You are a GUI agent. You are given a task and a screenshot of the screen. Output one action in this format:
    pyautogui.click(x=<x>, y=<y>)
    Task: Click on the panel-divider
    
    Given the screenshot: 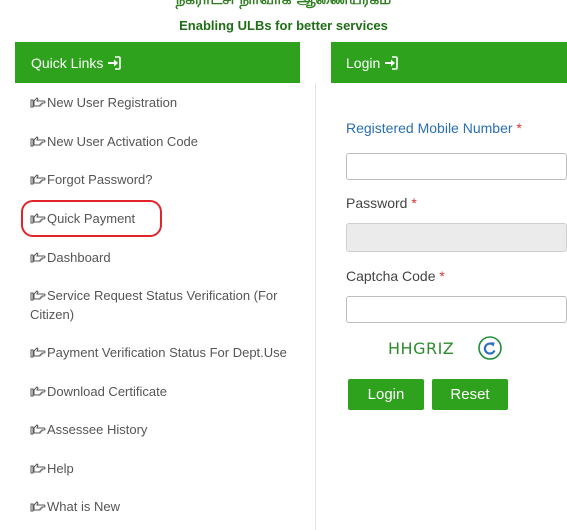 What is the action you would take?
    pyautogui.click(x=315, y=306)
    